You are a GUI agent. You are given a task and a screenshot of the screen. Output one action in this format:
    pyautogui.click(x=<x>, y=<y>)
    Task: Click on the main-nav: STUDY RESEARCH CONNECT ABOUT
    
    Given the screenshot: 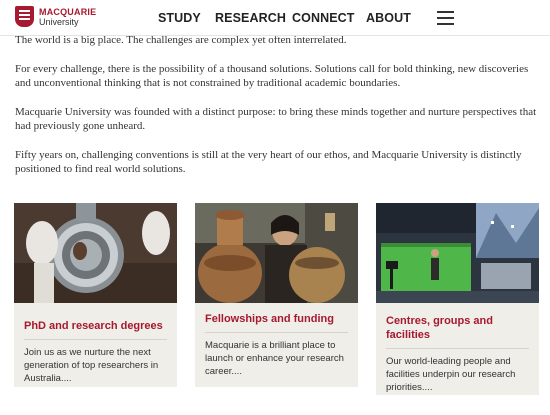 What is the action you would take?
    pyautogui.click(x=275, y=19)
    